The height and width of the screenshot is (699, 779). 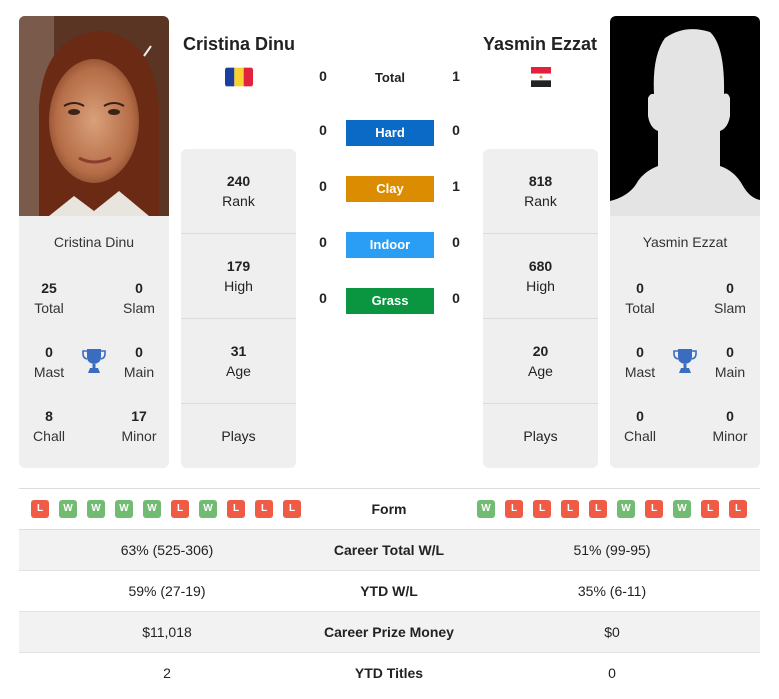 What do you see at coordinates (238, 436) in the screenshot?
I see `player1-plays: Plays` at bounding box center [238, 436].